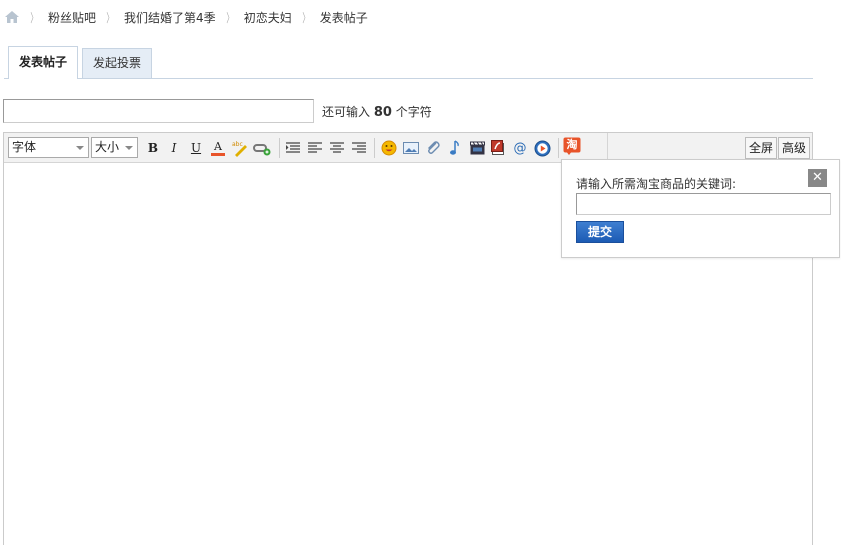  I want to click on link-icon, so click(262, 150).